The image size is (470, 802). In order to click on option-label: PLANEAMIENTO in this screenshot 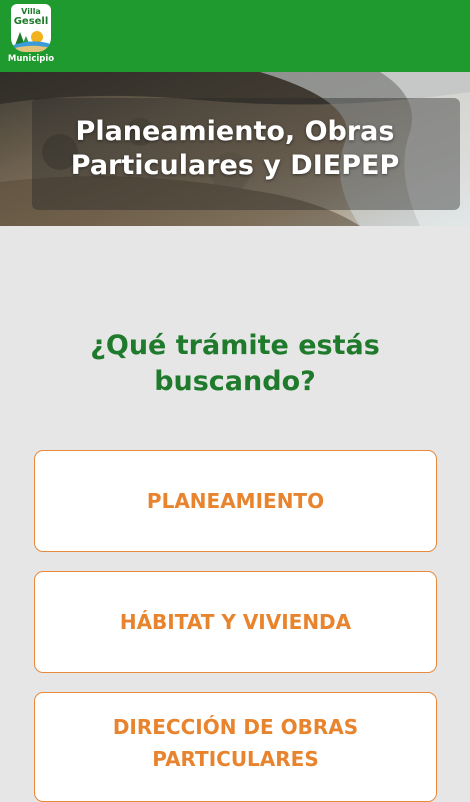, I will do `click(235, 501)`.